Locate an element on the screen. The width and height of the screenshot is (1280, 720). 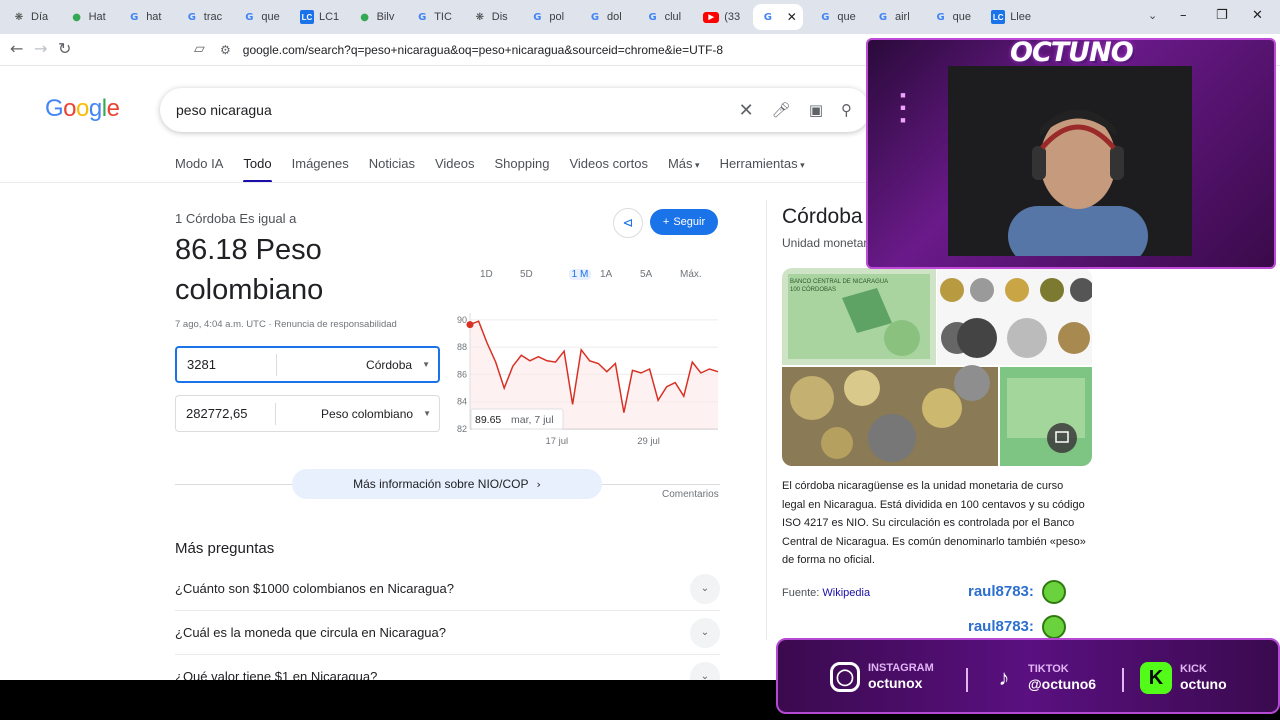
logo-letter: o is located at coordinates (82, 108).